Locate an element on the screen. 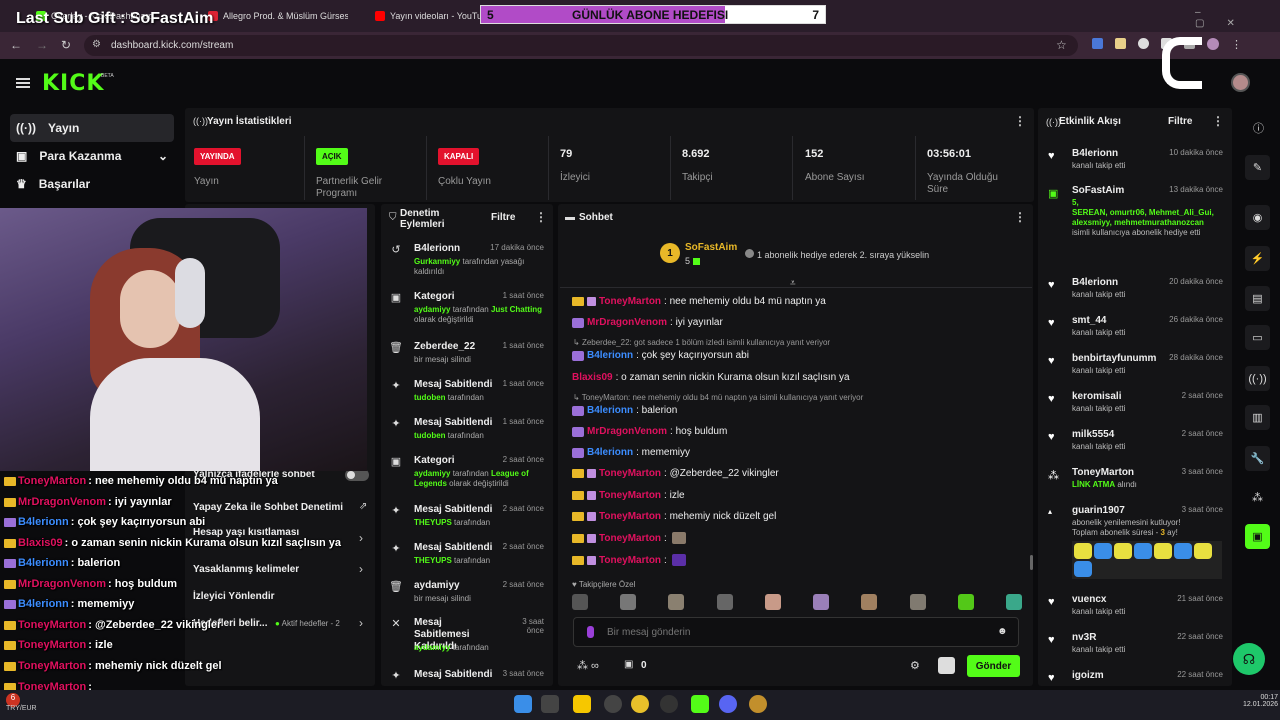 The height and width of the screenshot is (720, 1280). weather-widget: TRY/EUR is located at coordinates (21, 708).